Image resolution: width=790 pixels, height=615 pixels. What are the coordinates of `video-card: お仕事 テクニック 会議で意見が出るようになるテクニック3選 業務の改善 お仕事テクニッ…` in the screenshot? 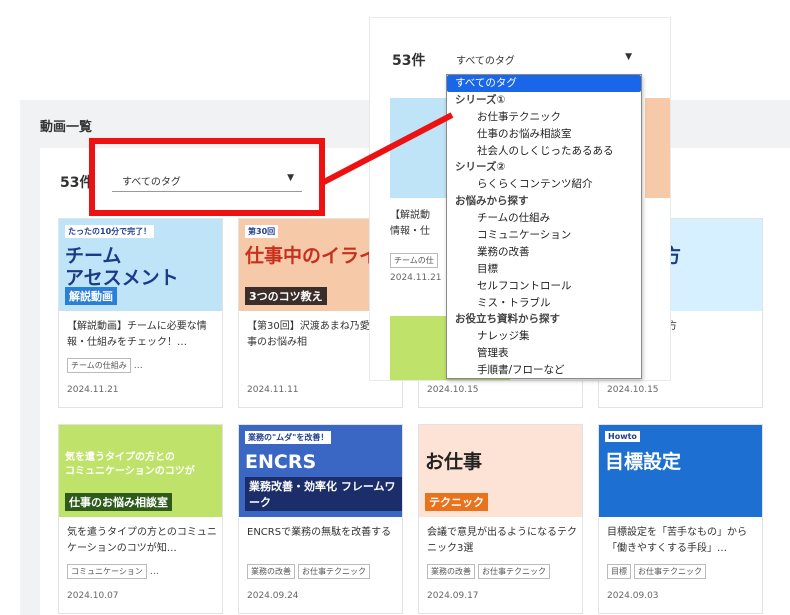 It's located at (500, 519).